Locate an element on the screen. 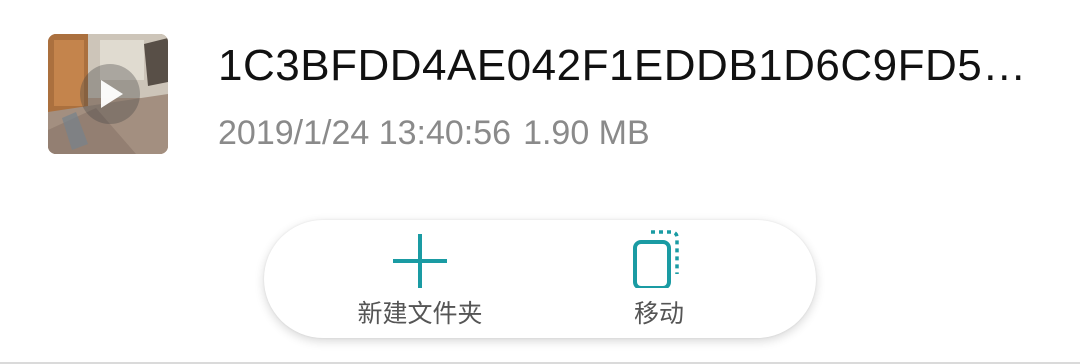 The height and width of the screenshot is (364, 1080). new-folder-label: 新建文件夹 is located at coordinates (420, 313).